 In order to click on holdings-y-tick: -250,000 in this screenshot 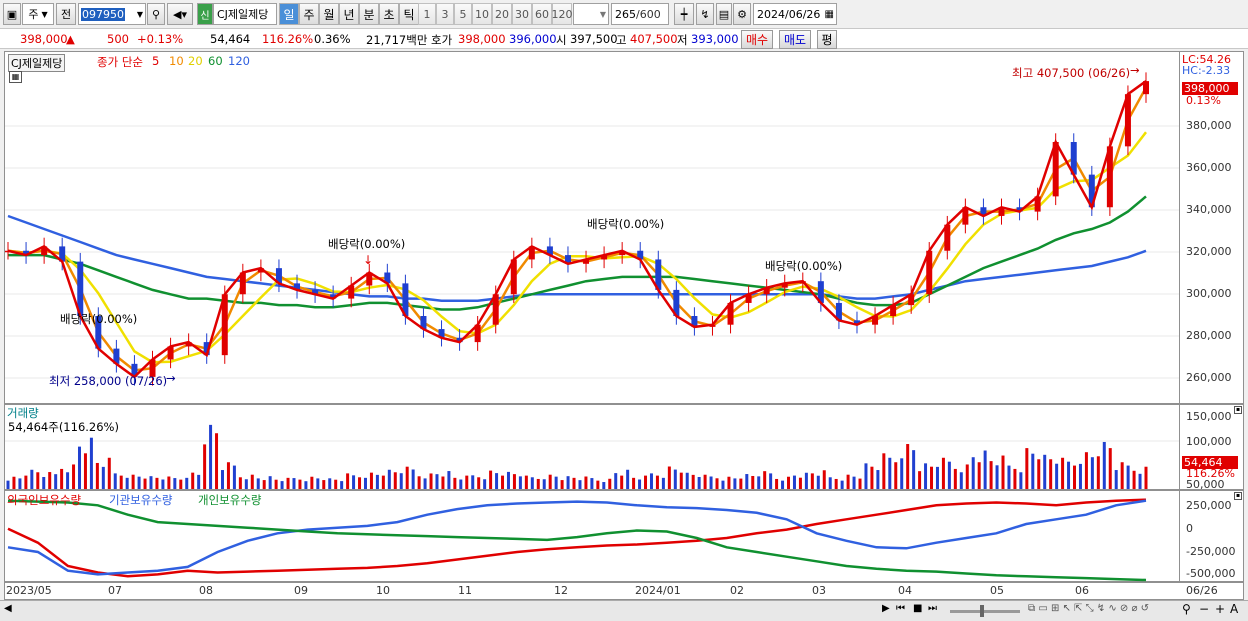, I will do `click(1211, 551)`.